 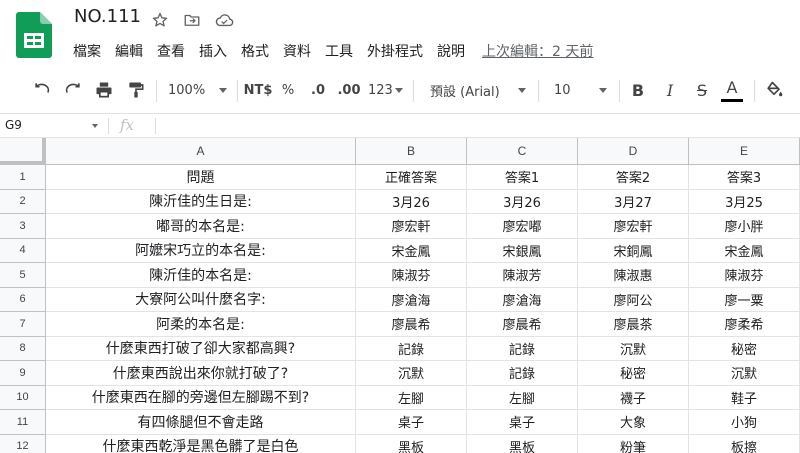 What do you see at coordinates (633, 373) in the screenshot?
I see `cell-answer-2: 秘密` at bounding box center [633, 373].